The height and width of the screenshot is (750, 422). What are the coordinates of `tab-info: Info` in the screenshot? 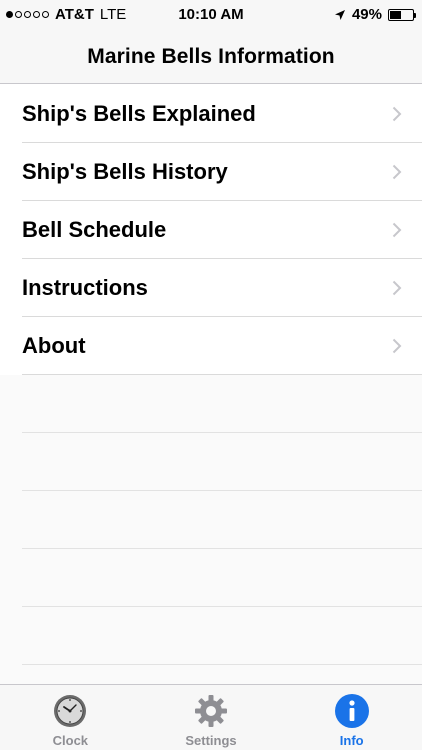 It's located at (351, 717).